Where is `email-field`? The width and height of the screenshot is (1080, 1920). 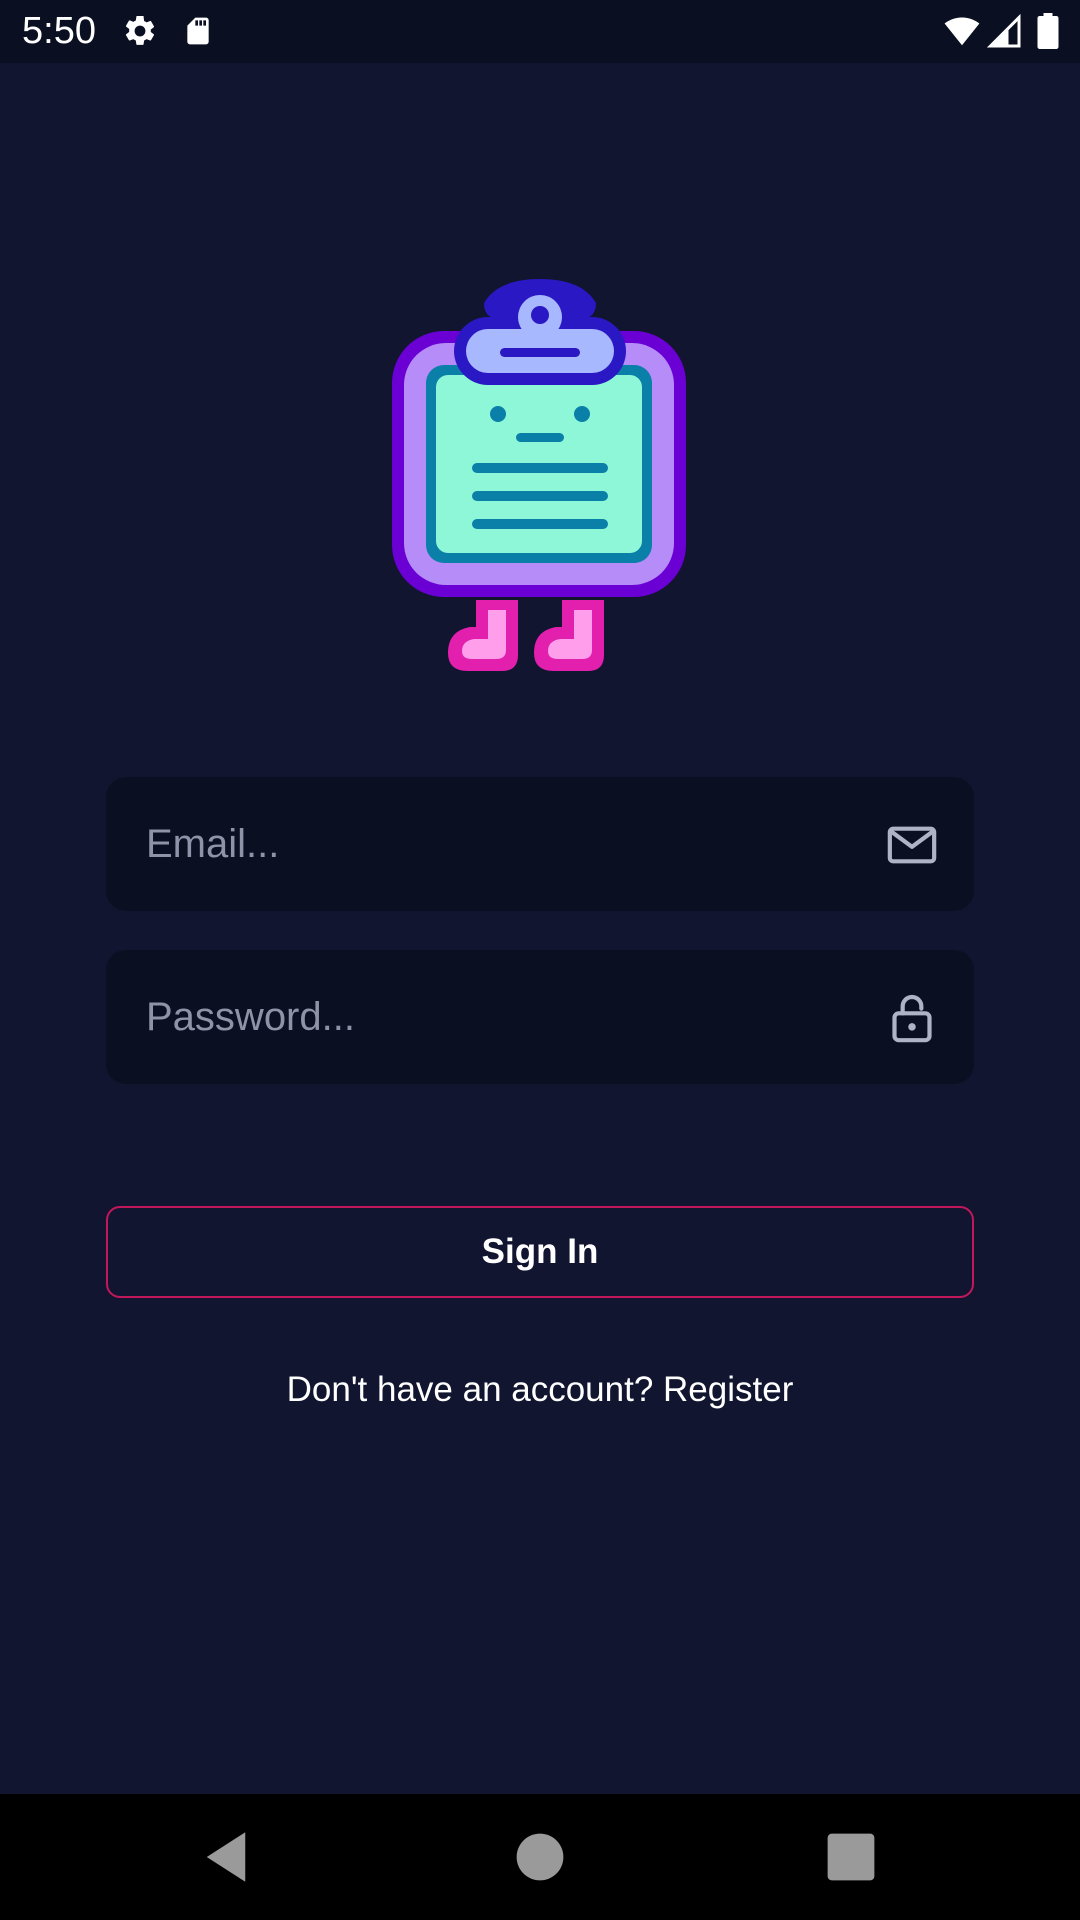
email-field is located at coordinates (540, 844).